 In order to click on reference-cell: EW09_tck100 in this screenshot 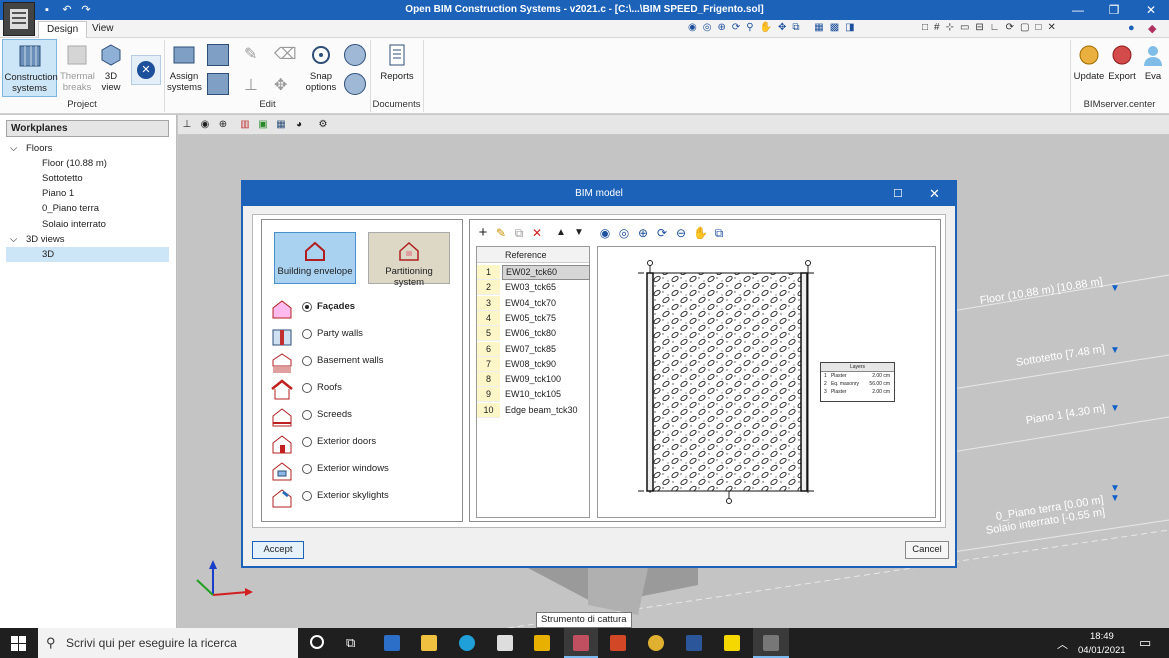, I will do `click(546, 379)`.